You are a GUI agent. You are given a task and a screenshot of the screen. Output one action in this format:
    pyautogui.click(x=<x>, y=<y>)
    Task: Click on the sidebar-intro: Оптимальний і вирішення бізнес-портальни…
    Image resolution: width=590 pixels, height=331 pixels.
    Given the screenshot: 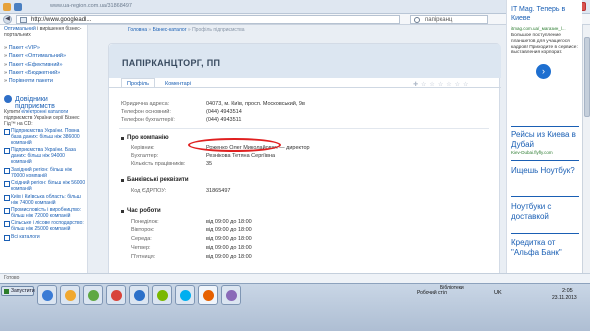 What is the action you would take?
    pyautogui.click(x=44, y=32)
    